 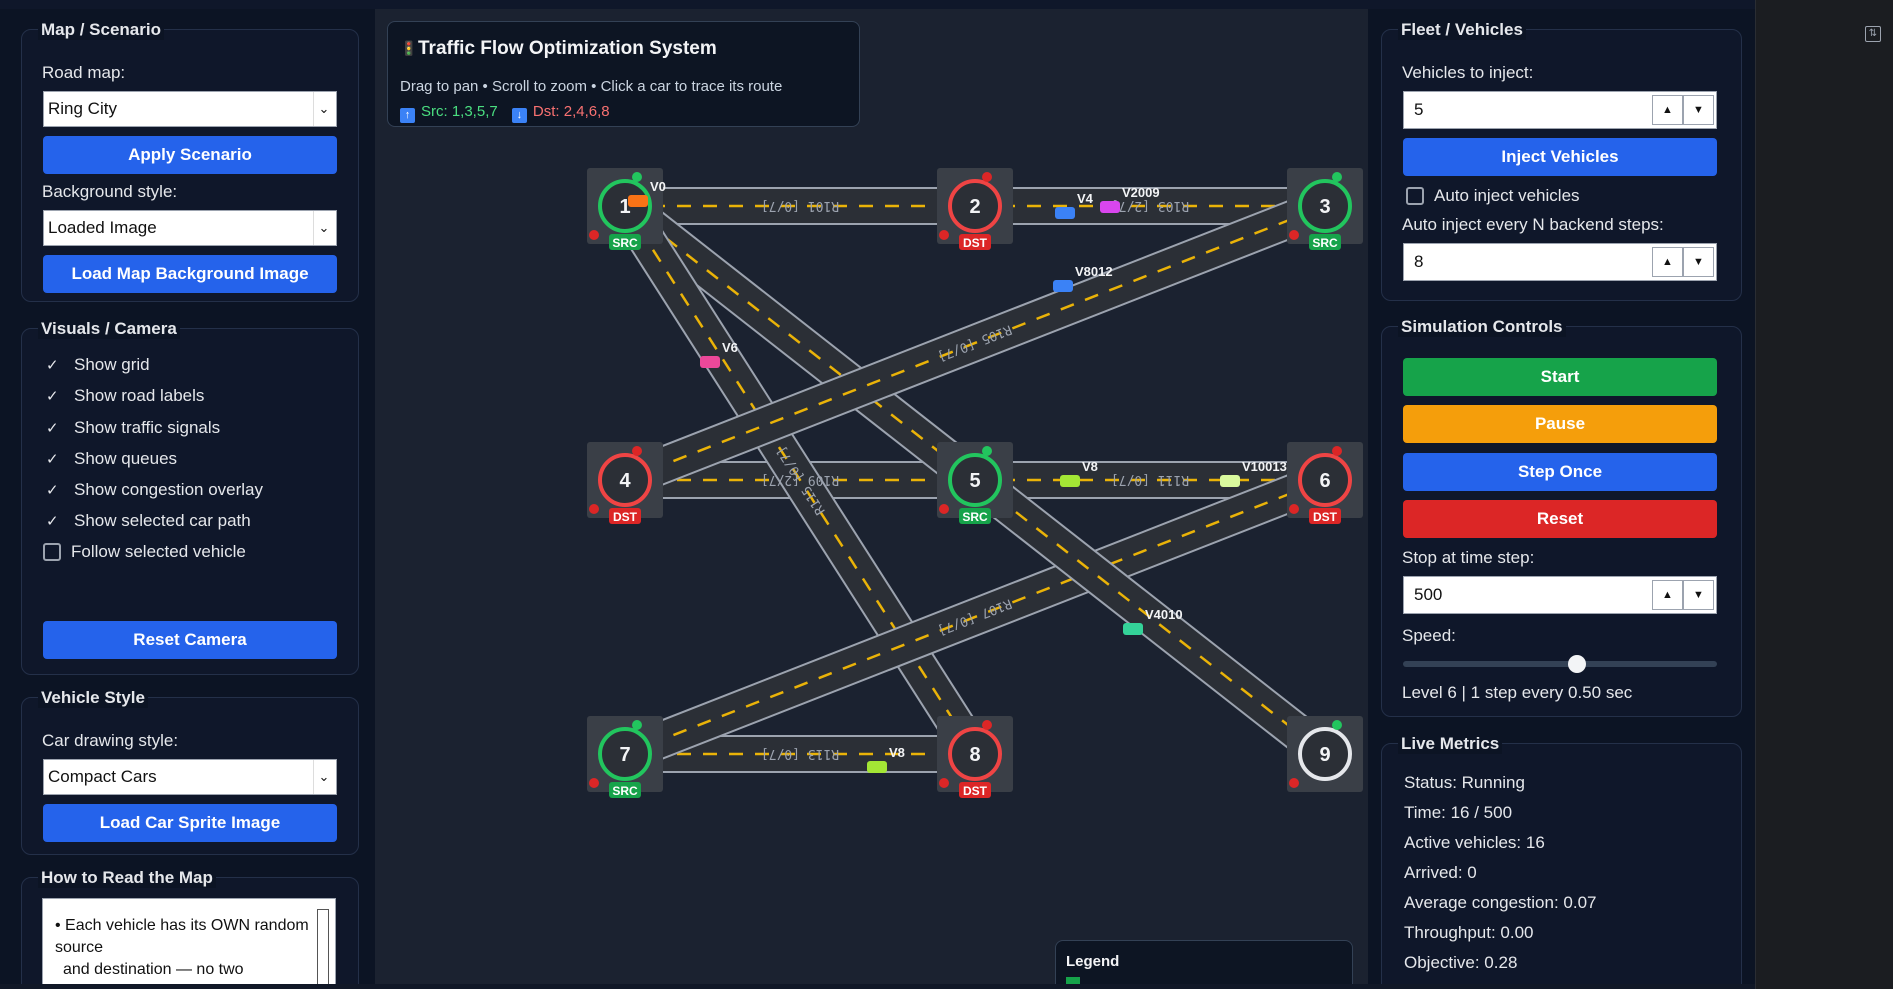 What do you see at coordinates (126, 458) in the screenshot?
I see `visual-option-label: Show queues` at bounding box center [126, 458].